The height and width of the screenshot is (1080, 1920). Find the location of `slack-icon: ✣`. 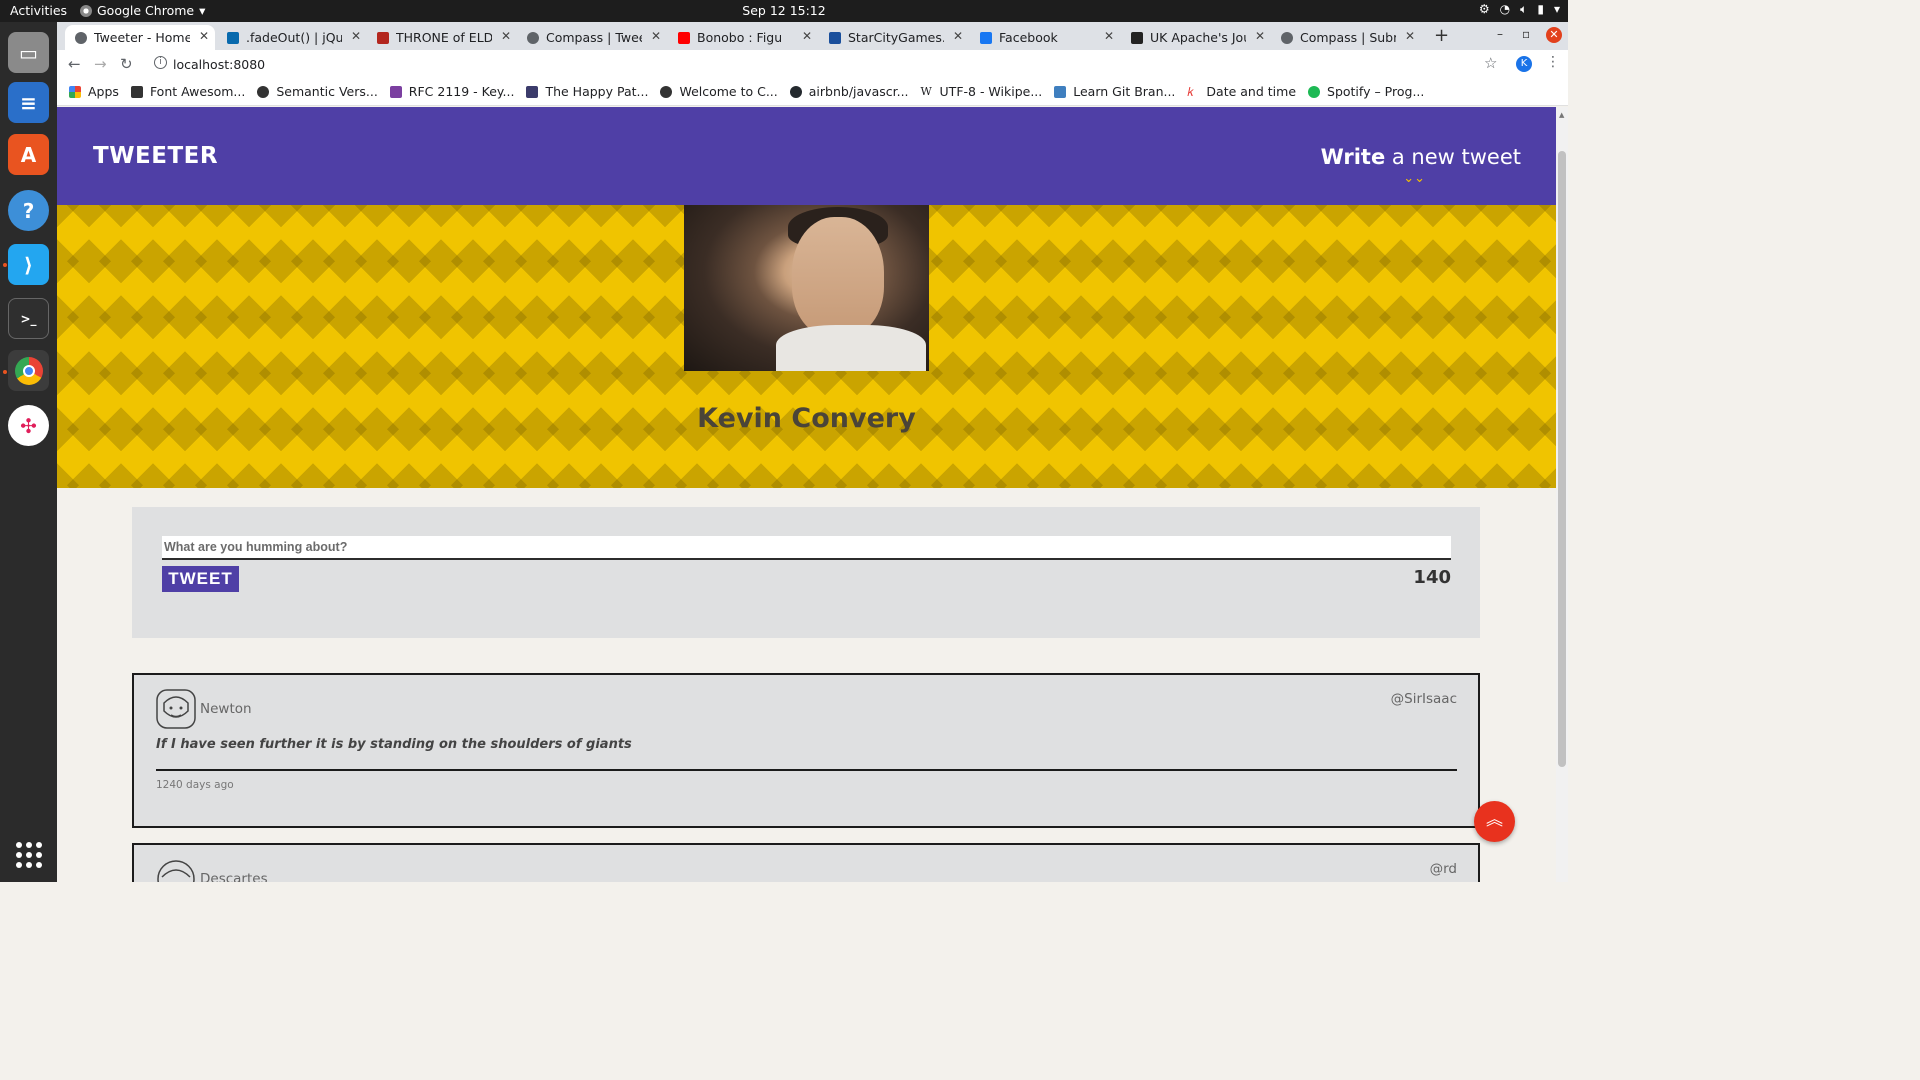

slack-icon: ✣ is located at coordinates (28, 425).